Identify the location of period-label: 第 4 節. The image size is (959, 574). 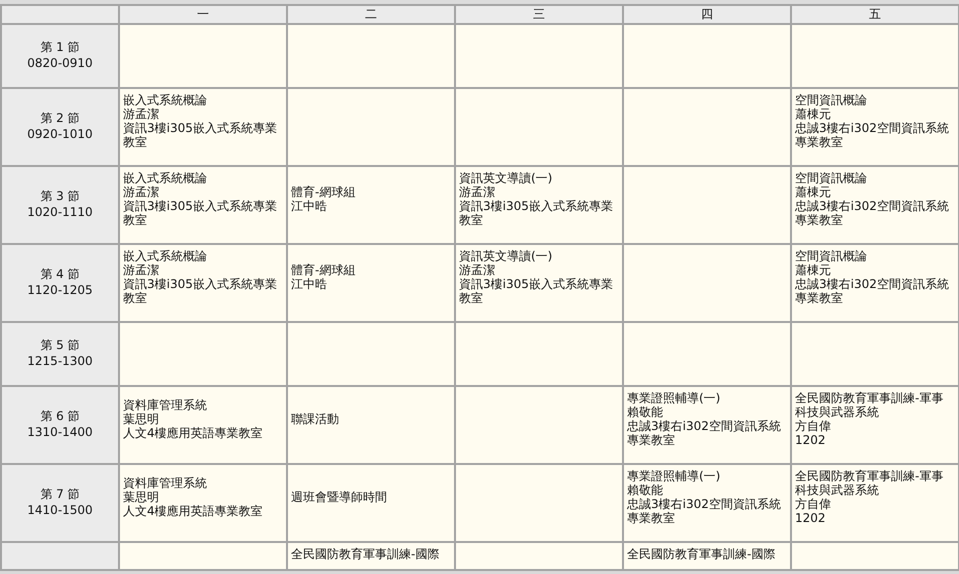
(60, 274).